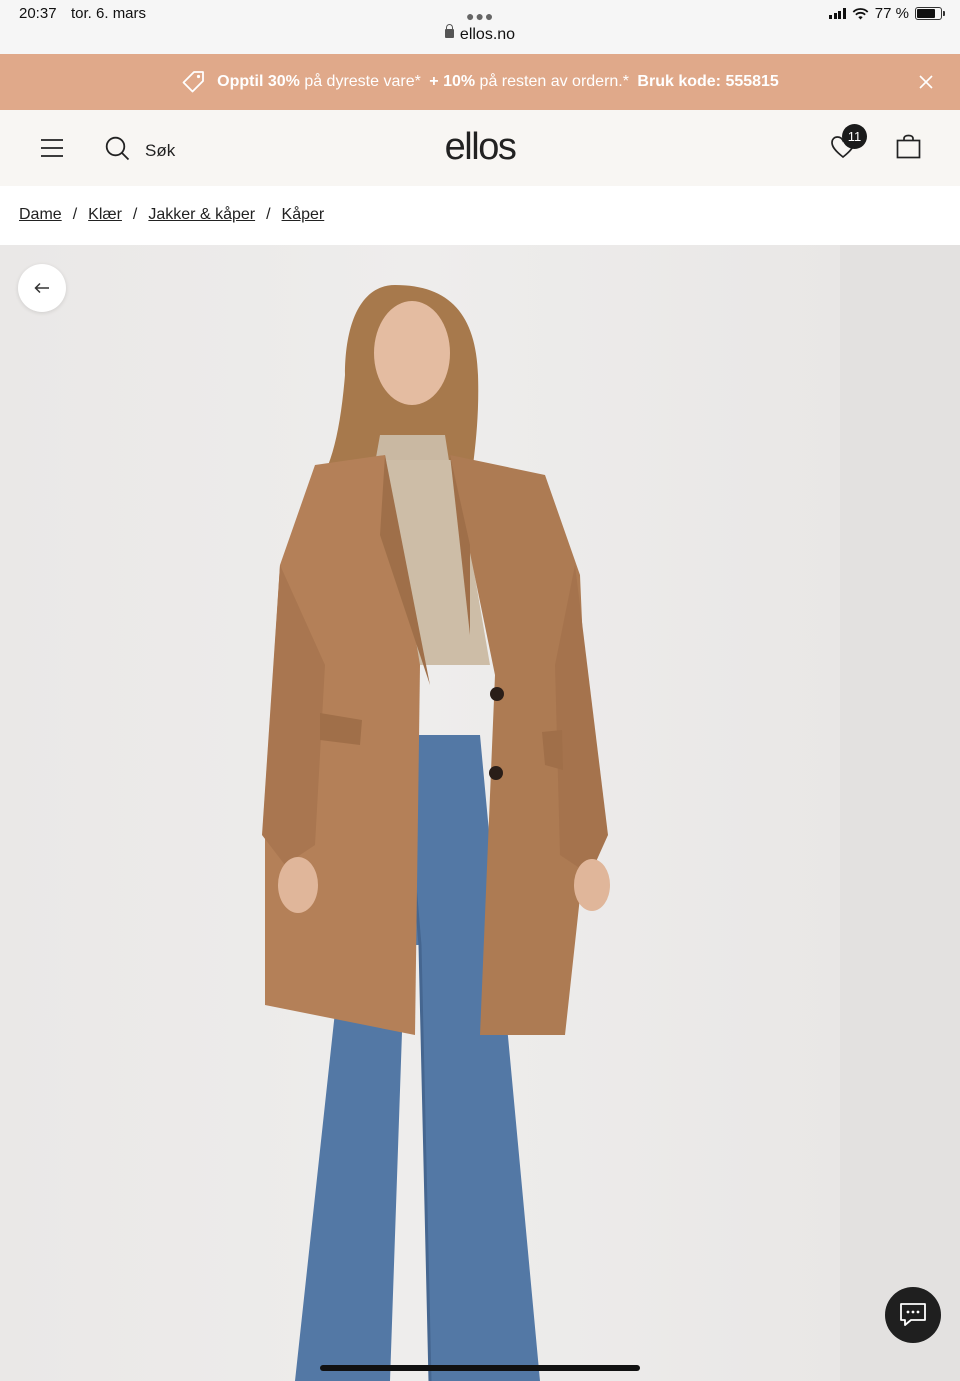 The width and height of the screenshot is (960, 1381). What do you see at coordinates (109, 13) in the screenshot?
I see `status-date: tor. 6. mars` at bounding box center [109, 13].